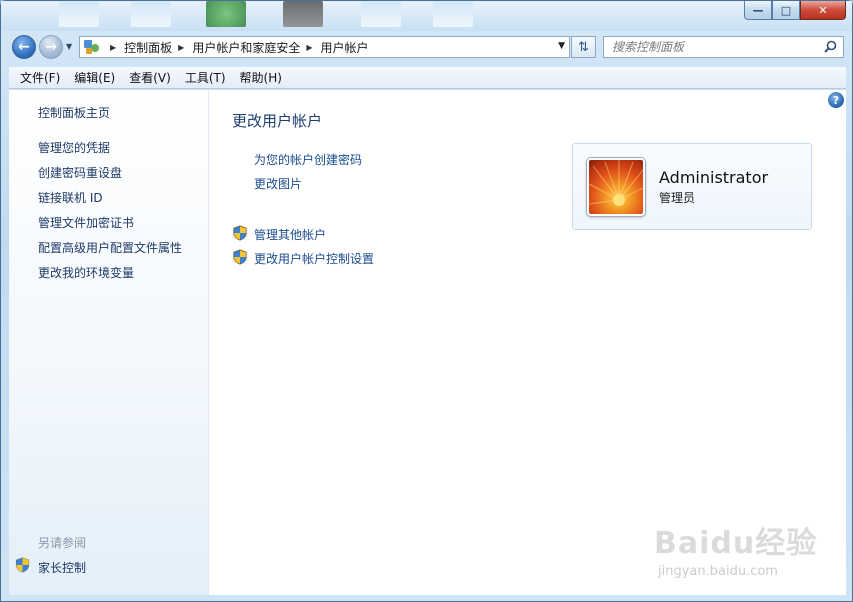  Describe the element at coordinates (40, 77) in the screenshot. I see `menu-file: 文件(F)` at that location.